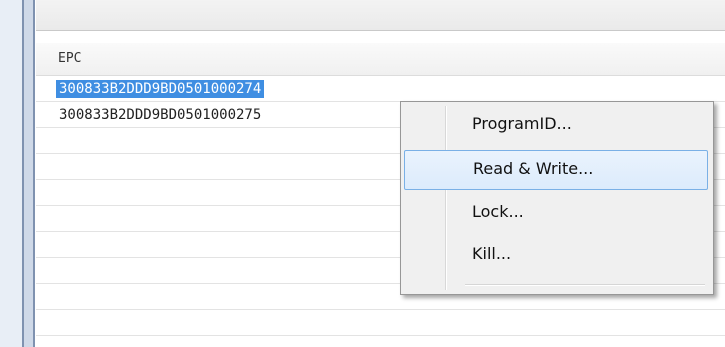  Describe the element at coordinates (160, 115) in the screenshot. I see `epc-cell: 300833B2DDD9BD0501000275` at that location.